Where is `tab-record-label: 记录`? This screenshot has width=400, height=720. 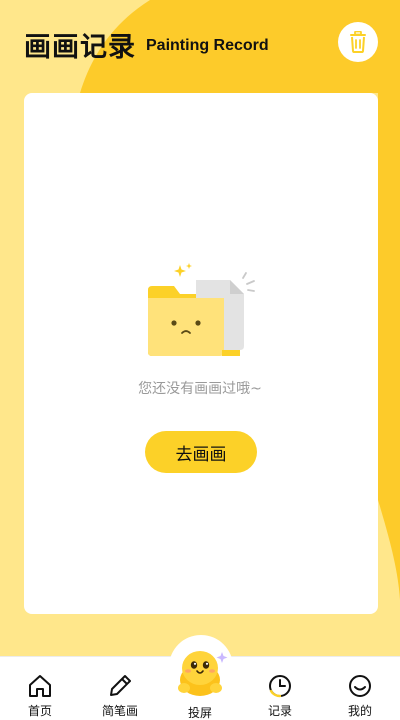 tab-record-label: 记录 is located at coordinates (279, 711).